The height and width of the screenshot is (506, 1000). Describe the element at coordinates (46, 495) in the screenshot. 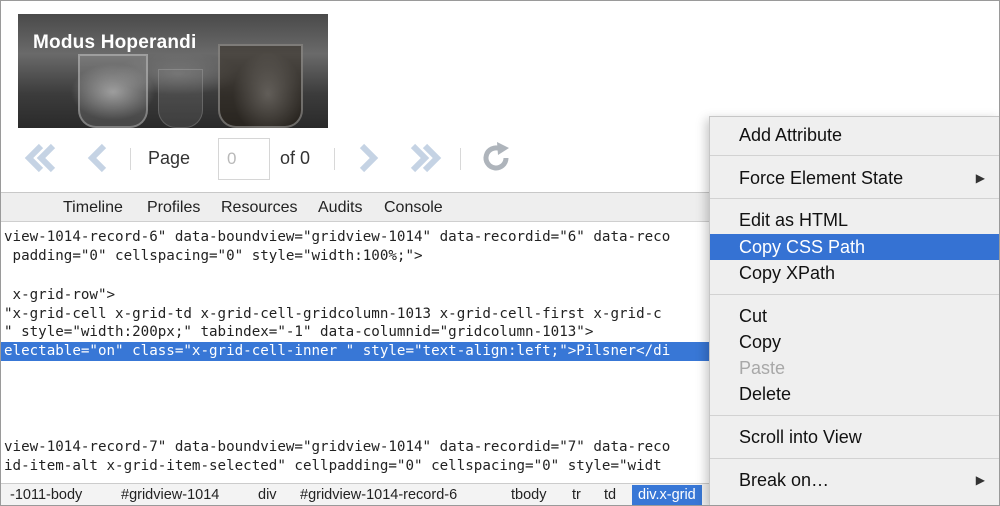

I see `breadcrumb-item: -1011-body` at that location.